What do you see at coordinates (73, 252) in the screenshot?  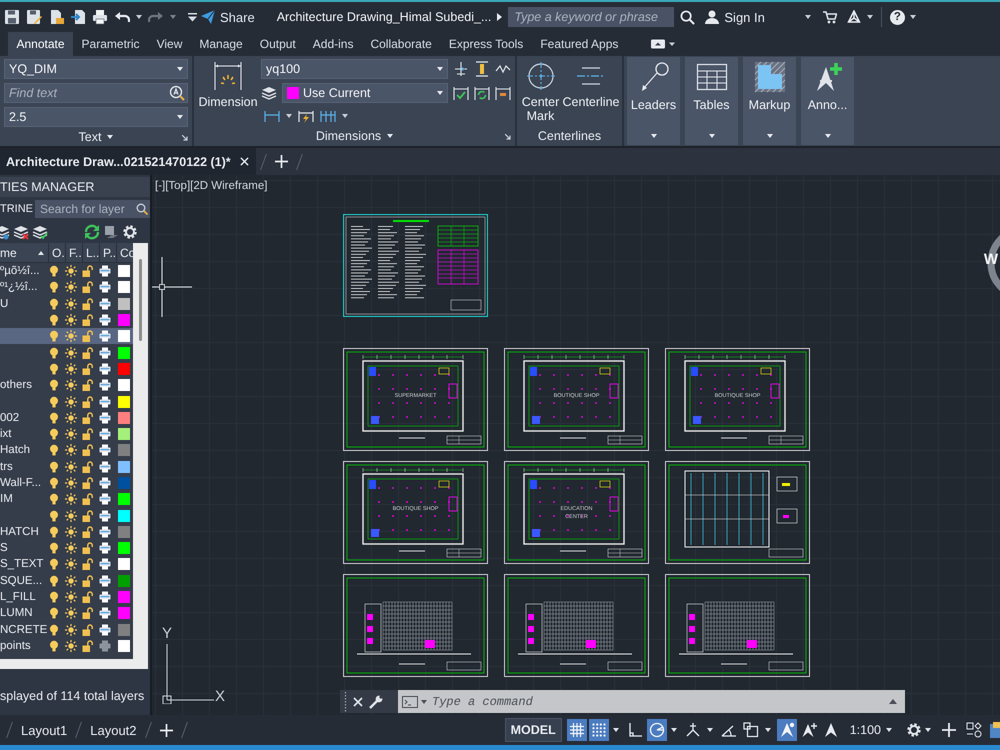 I see `column-header: F..` at bounding box center [73, 252].